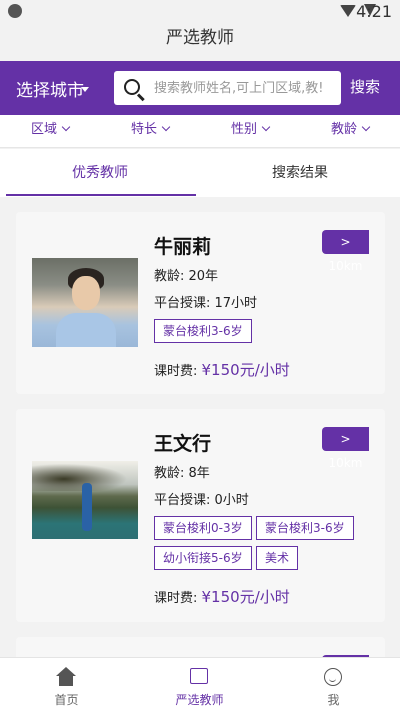 This screenshot has height=711, width=400. Describe the element at coordinates (200, 131) in the screenshot. I see `filter-bar: 区域 特长 性别 教龄` at that location.